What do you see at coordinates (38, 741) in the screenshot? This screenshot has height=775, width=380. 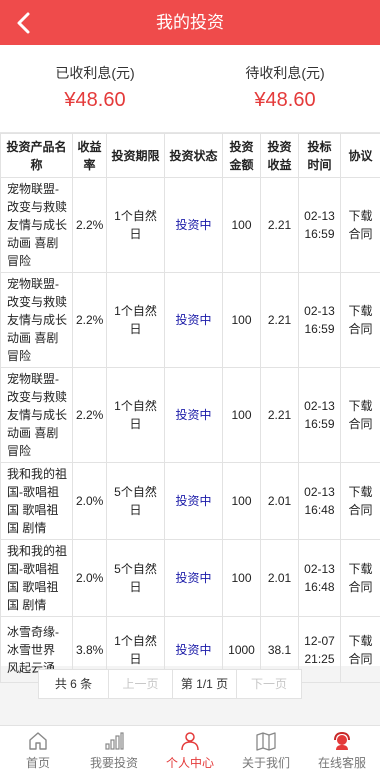 I see `home-icon` at bounding box center [38, 741].